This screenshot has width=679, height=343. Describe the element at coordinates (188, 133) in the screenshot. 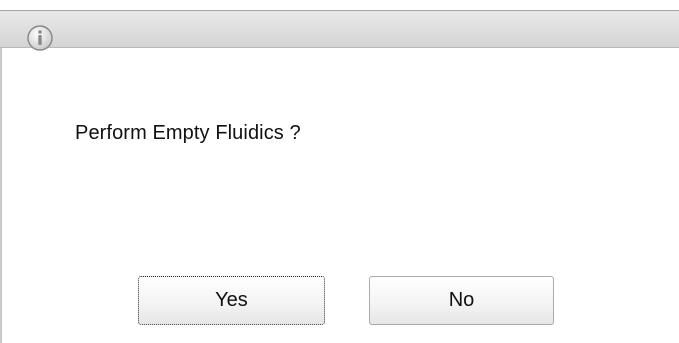

I see `dialog-message: Perform Empty Fluidics ?` at that location.